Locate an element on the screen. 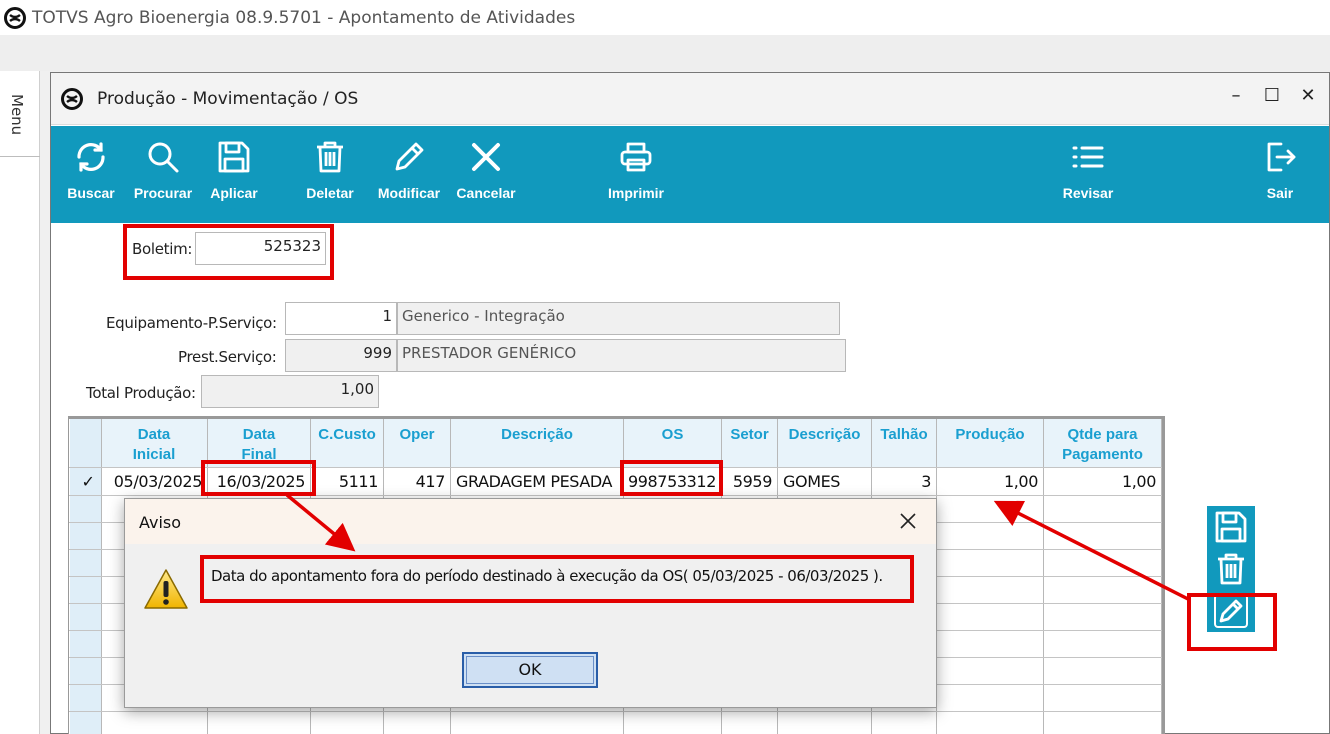  equipamento-description: Generico - Integração is located at coordinates (618, 318).